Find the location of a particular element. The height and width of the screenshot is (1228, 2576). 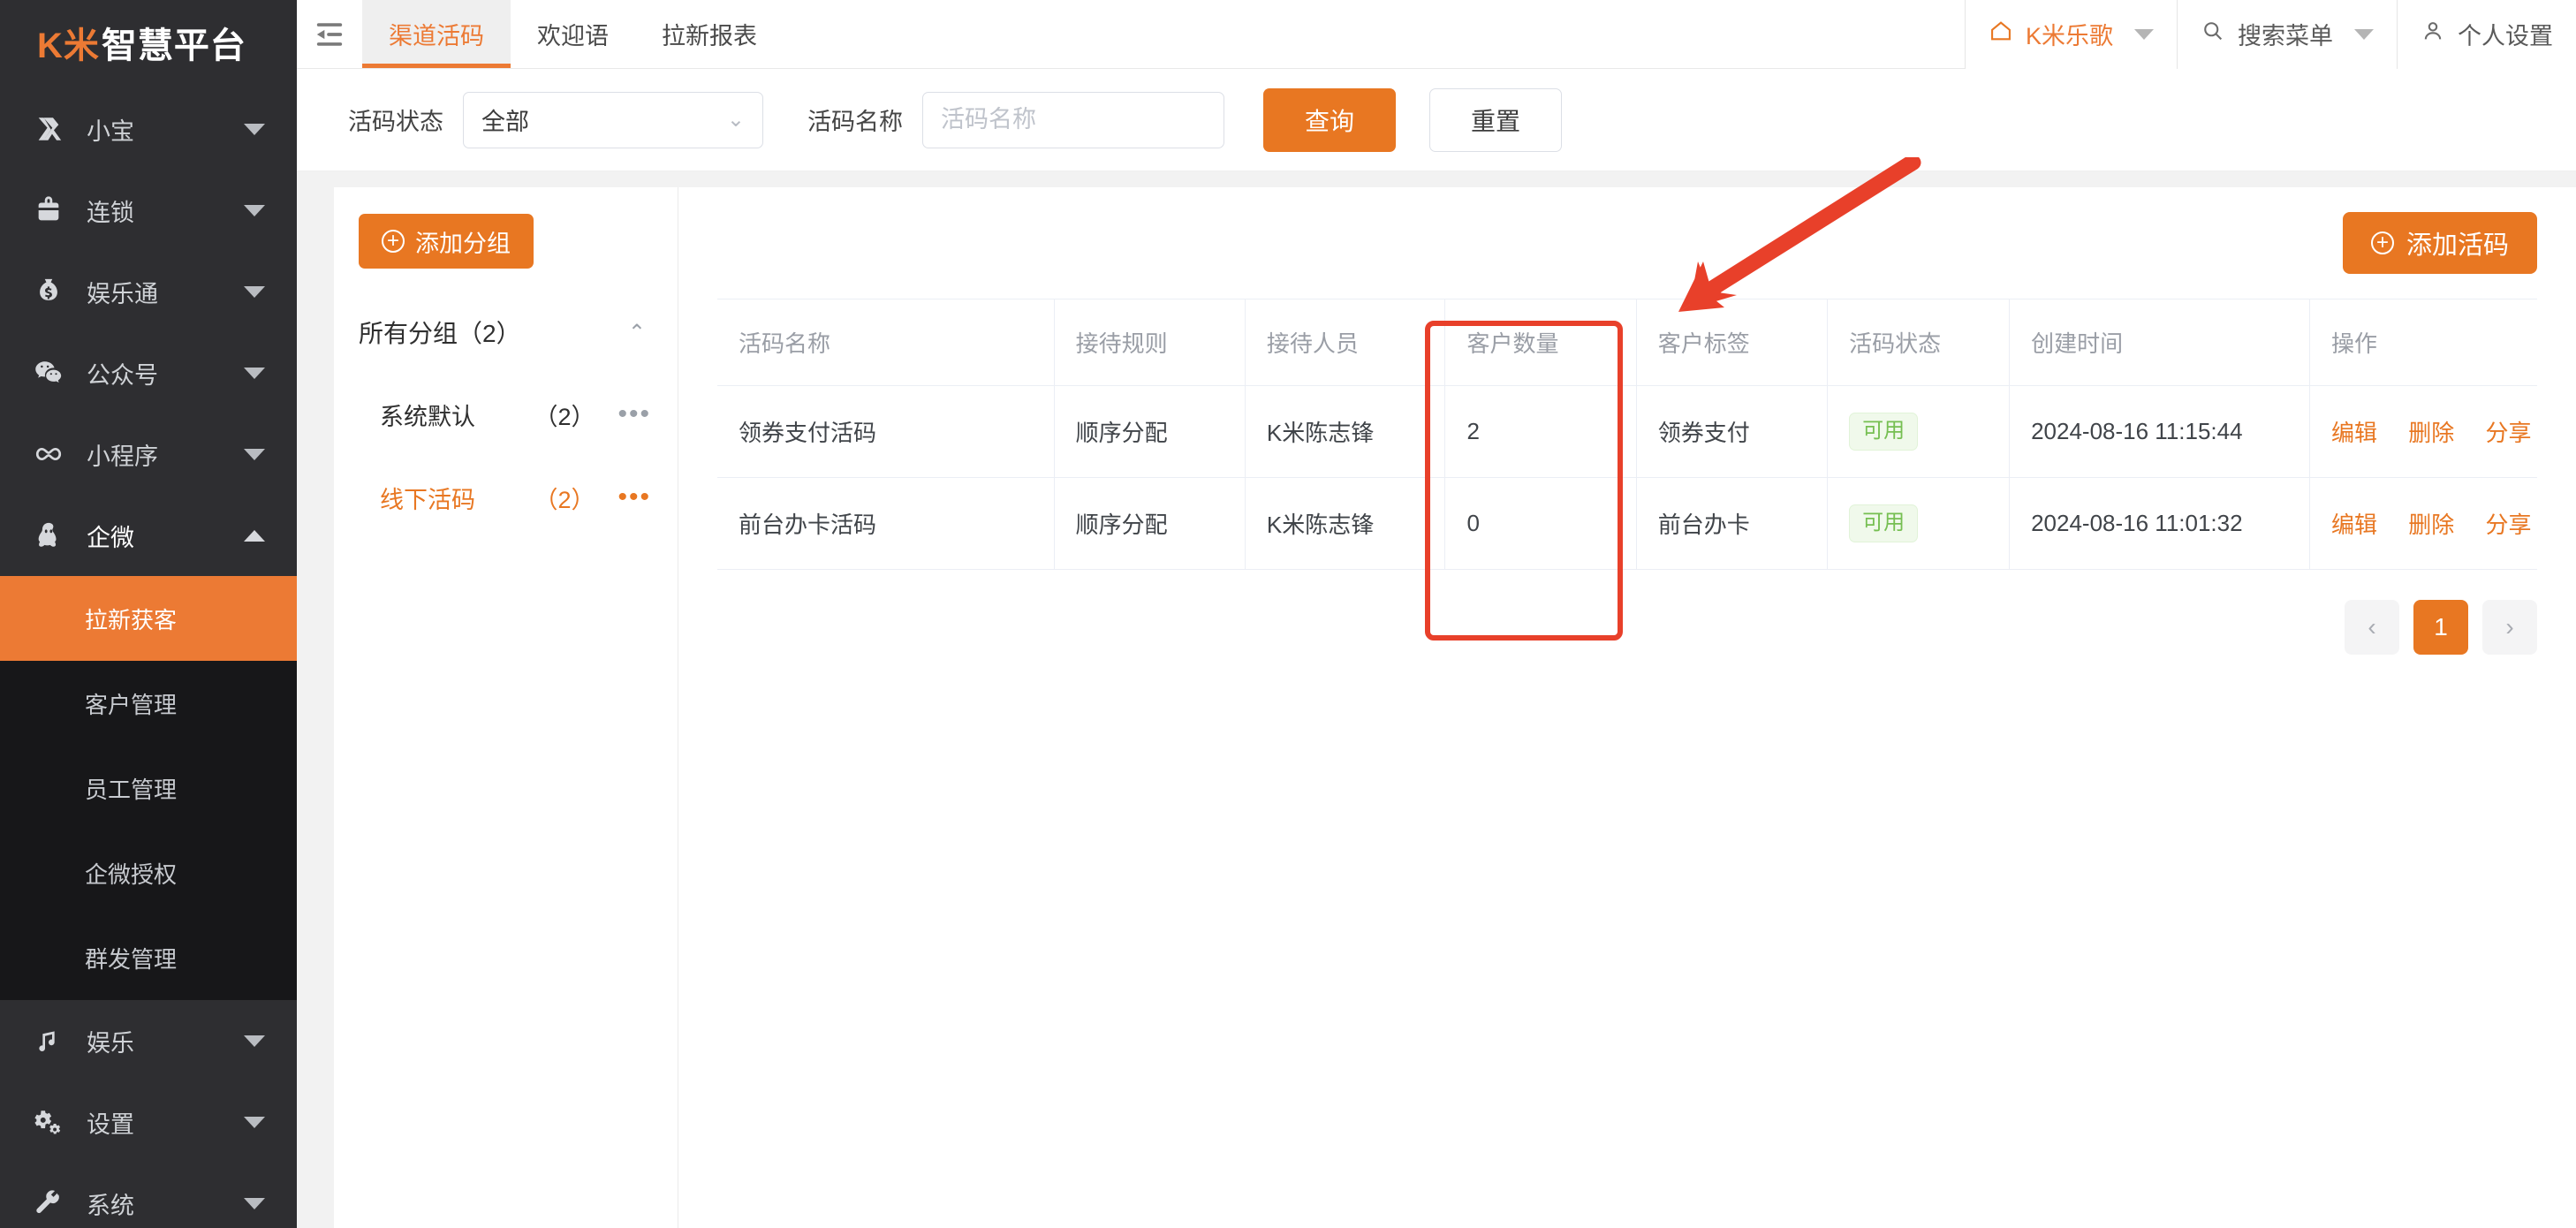

sidebar-subitem-label: 员工管理 is located at coordinates (131, 790).